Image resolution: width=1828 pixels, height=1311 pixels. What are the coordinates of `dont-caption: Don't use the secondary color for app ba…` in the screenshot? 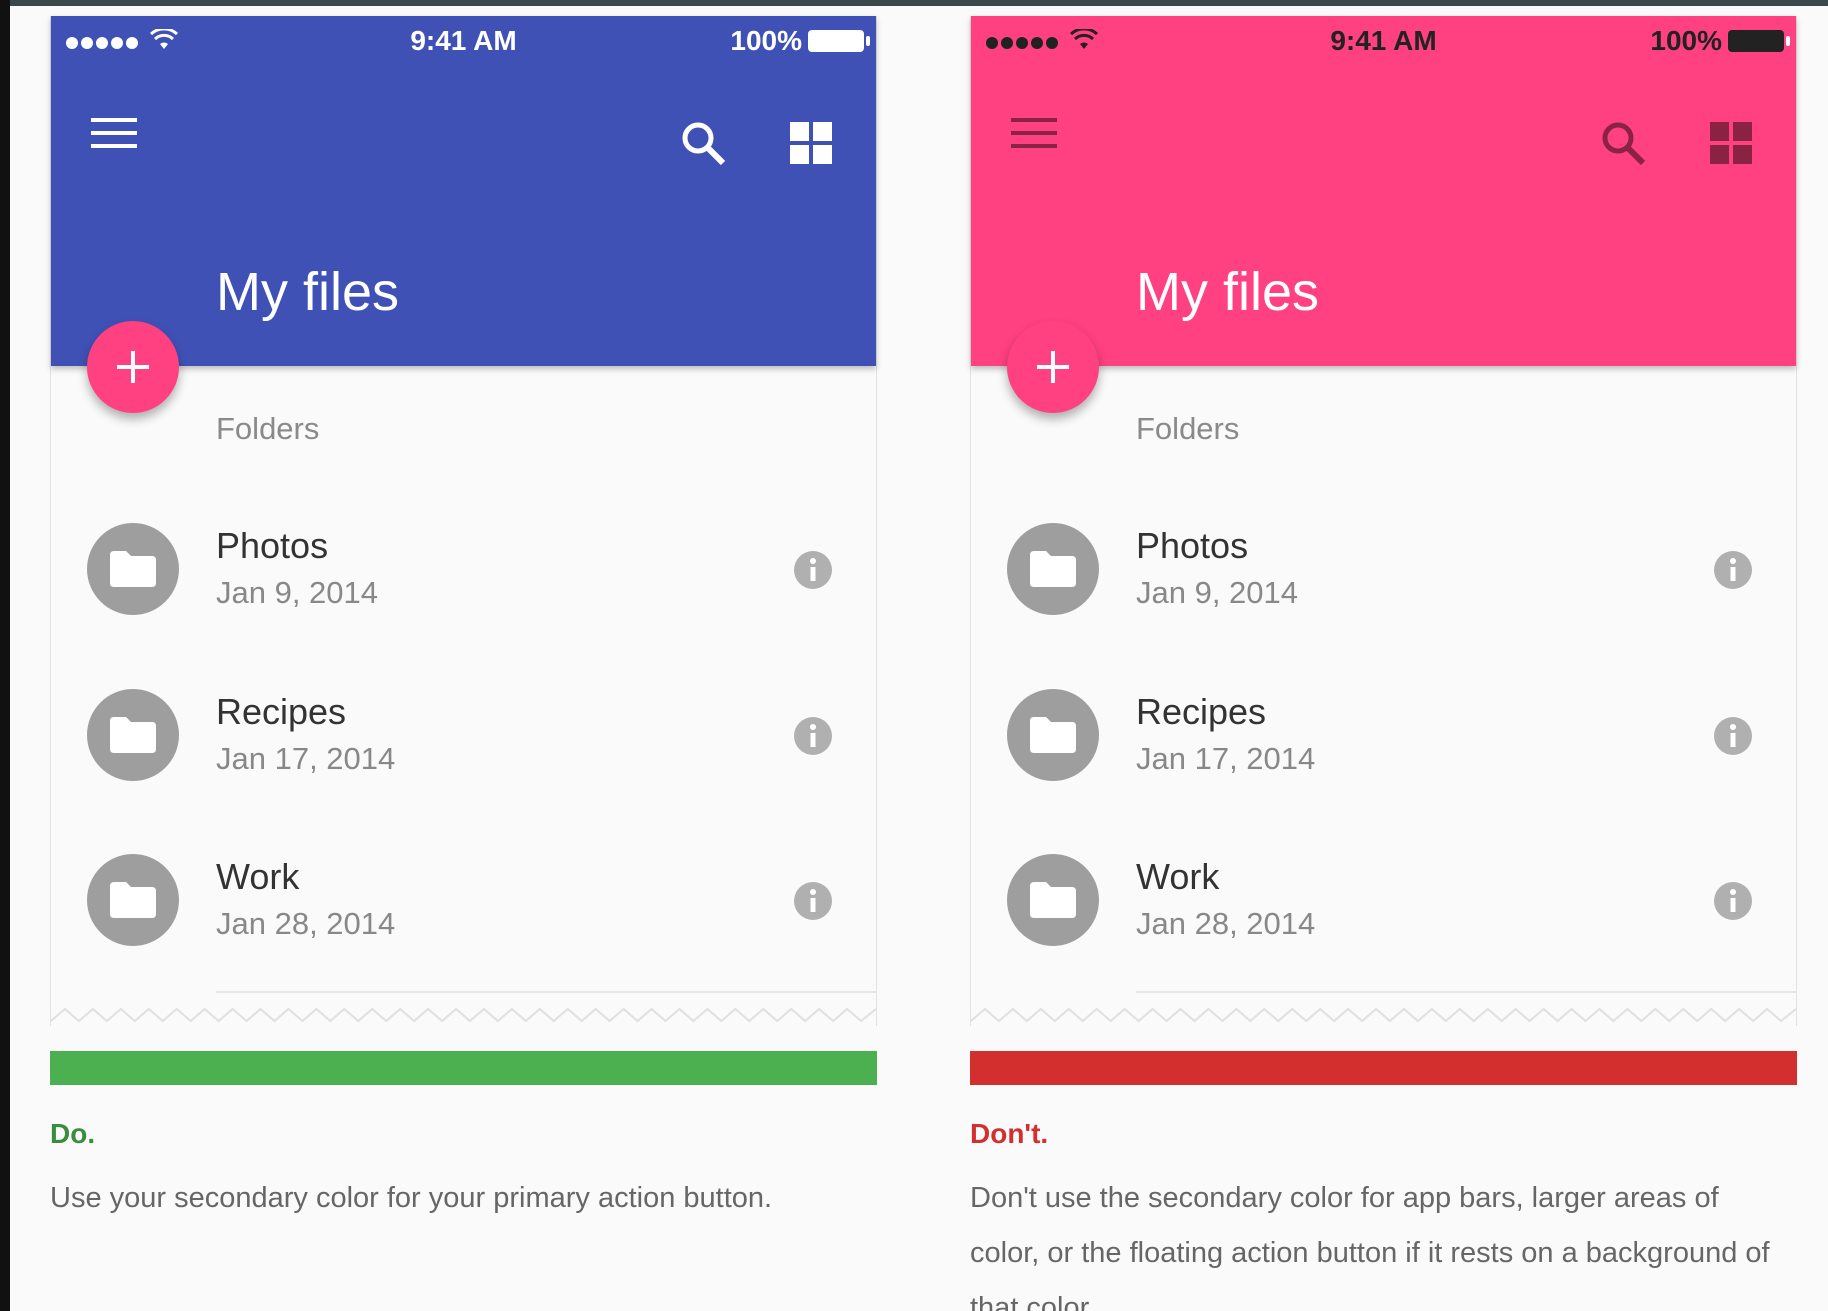 It's located at (1370, 1246).